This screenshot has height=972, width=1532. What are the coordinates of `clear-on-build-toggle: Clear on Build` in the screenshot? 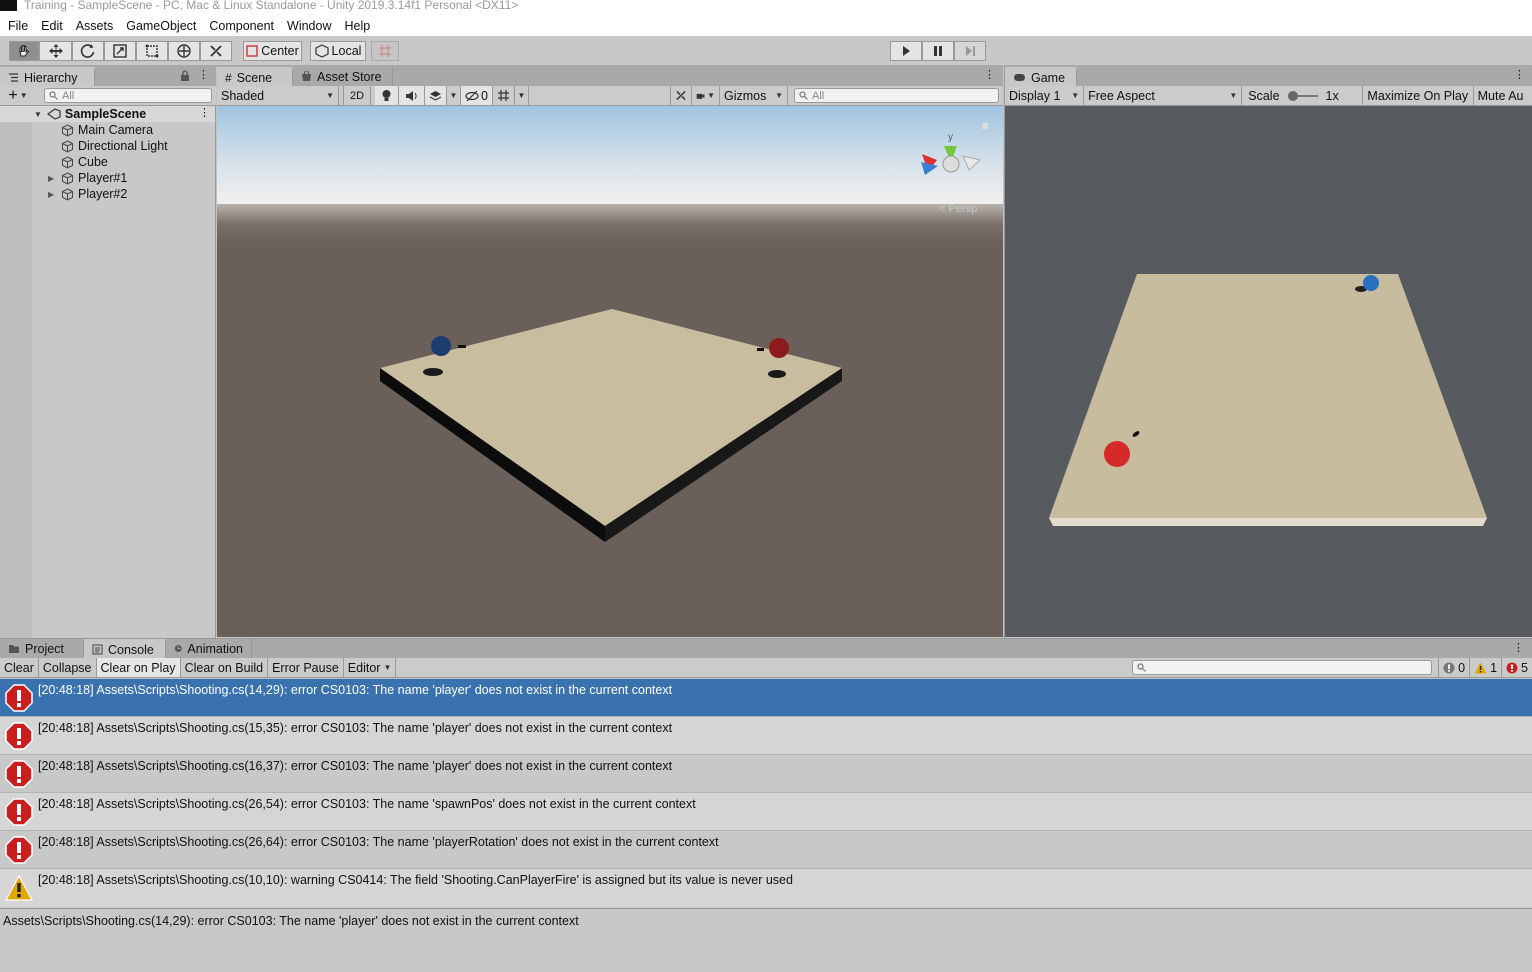 It's located at (225, 667).